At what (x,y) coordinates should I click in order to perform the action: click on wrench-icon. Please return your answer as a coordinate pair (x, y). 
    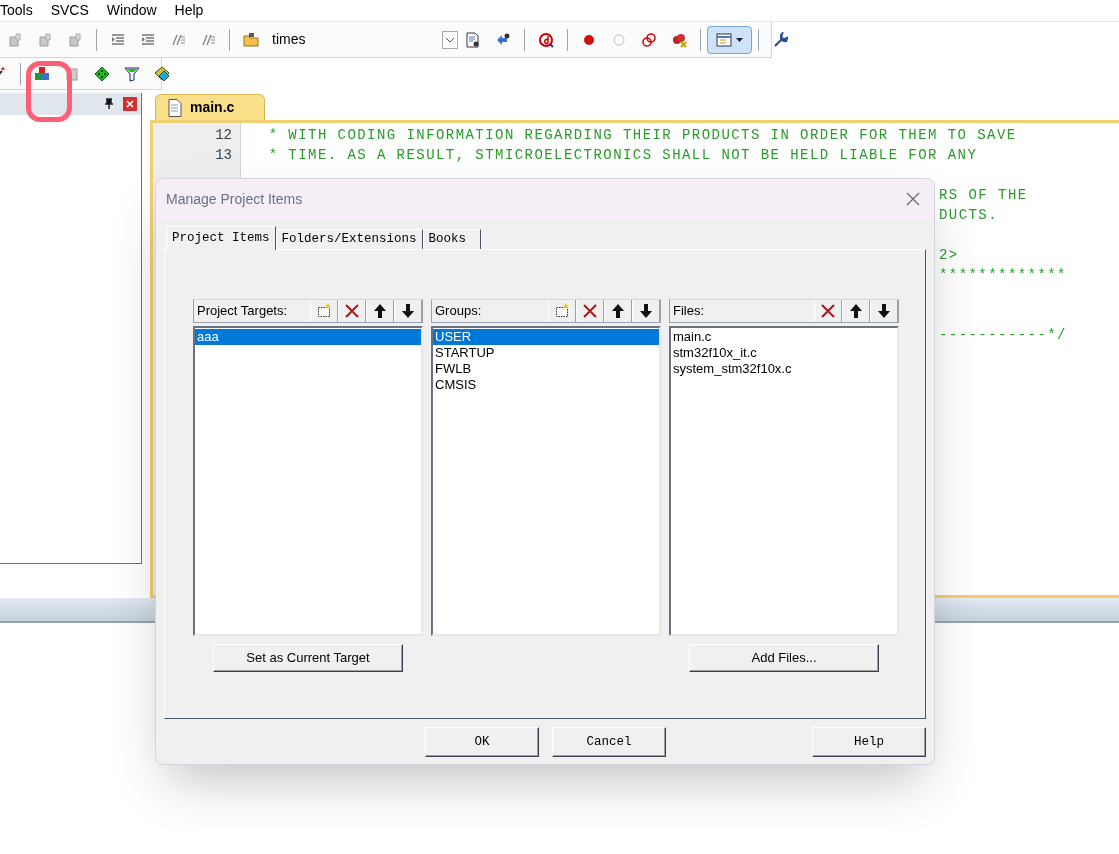
    Looking at the image, I should click on (780, 39).